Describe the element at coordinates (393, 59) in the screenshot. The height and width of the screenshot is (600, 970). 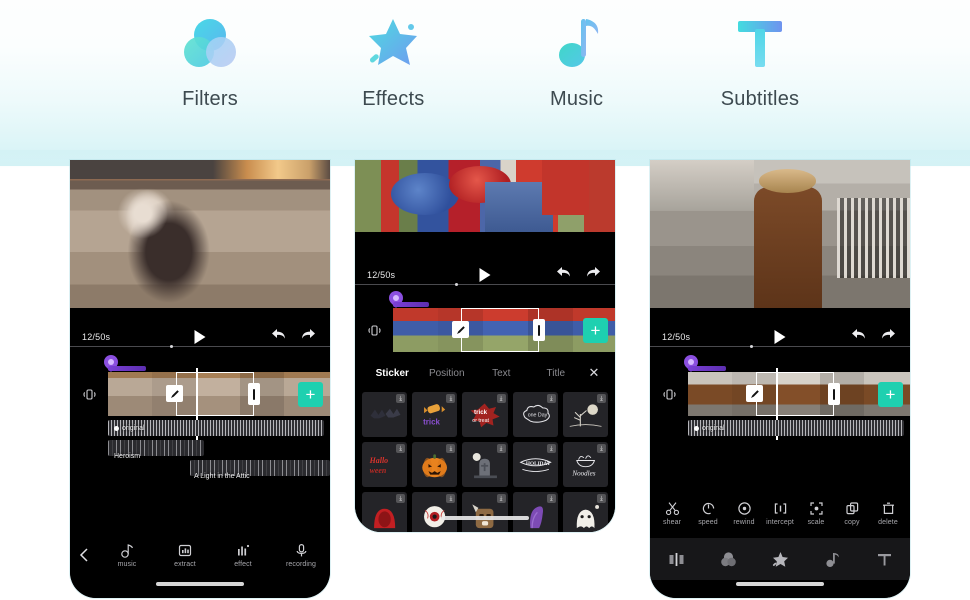
I see `feature-effects: Effects` at that location.